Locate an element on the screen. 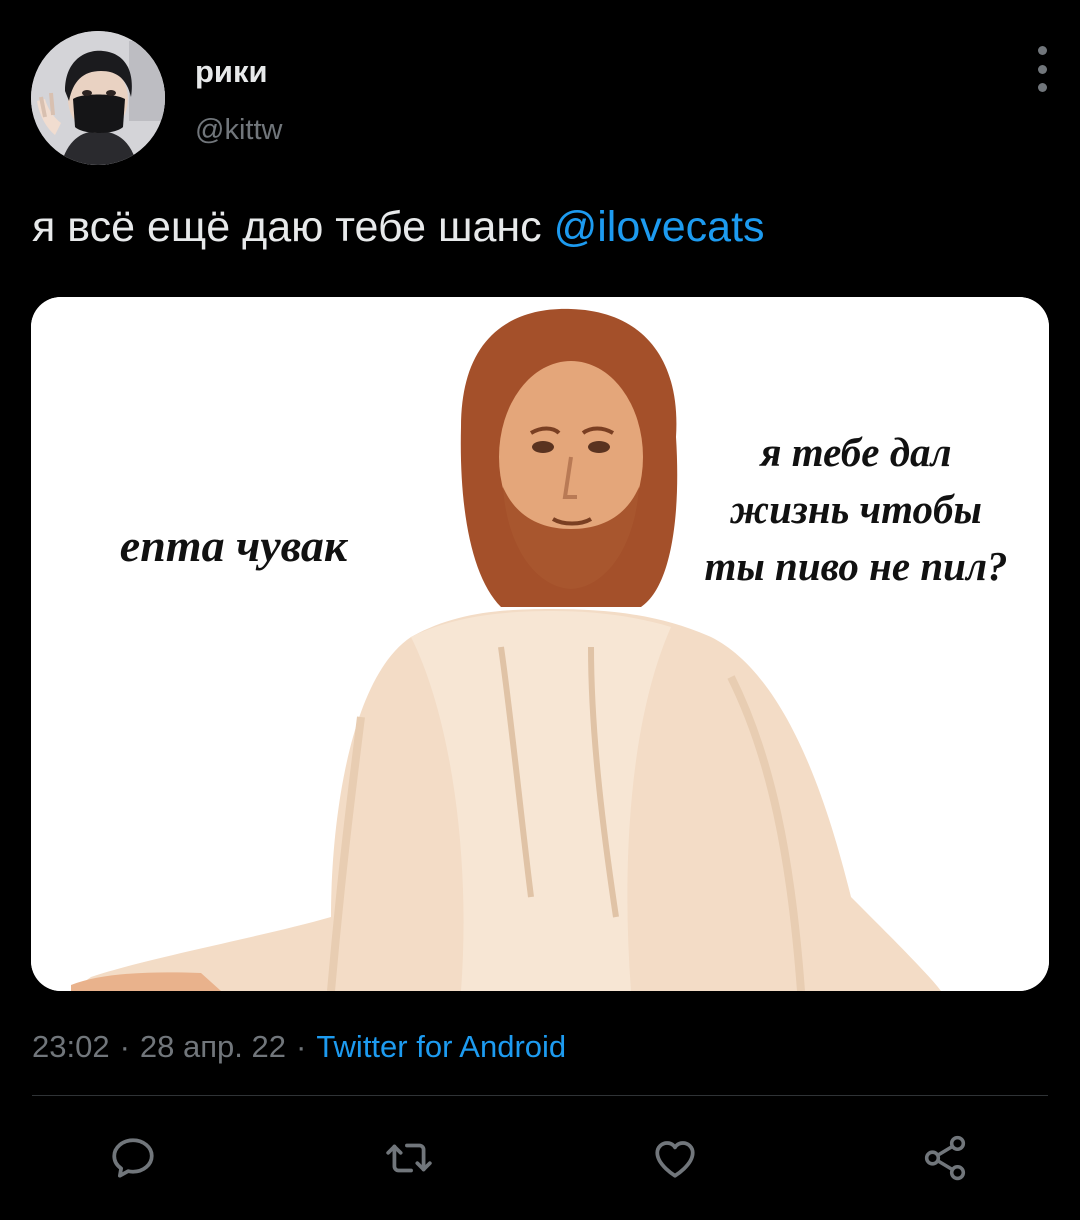 This screenshot has height=1220, width=1080. tweet-body: я всё ещё даю тебе шанс is located at coordinates (293, 227).